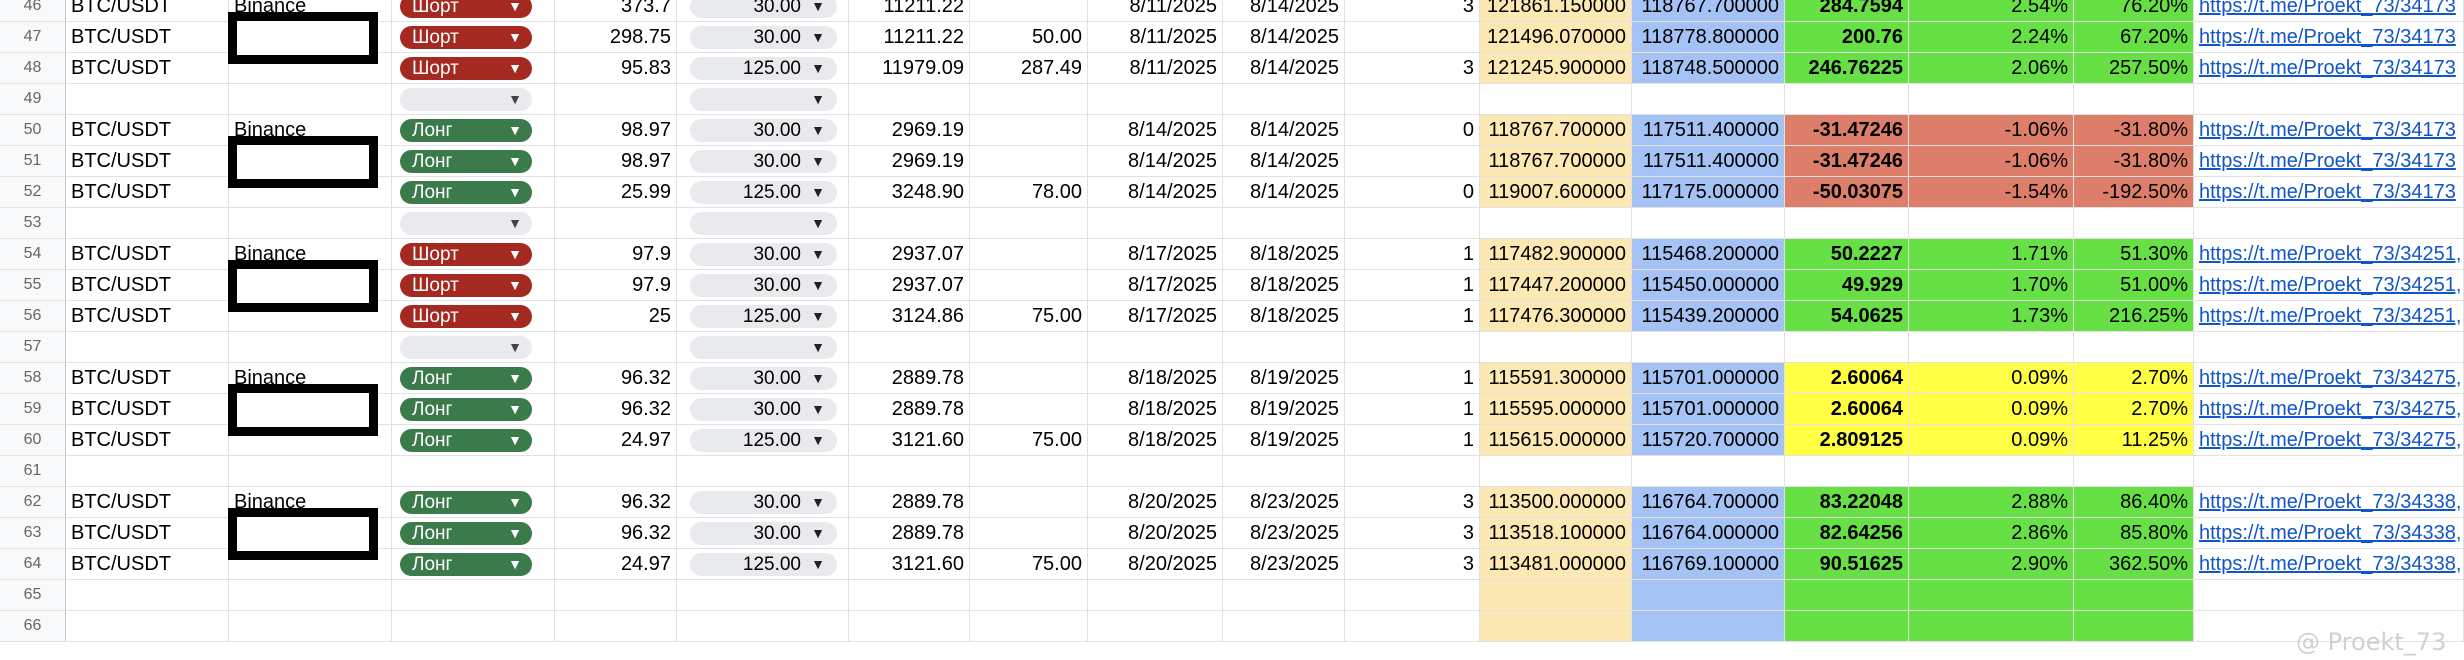 This screenshot has height=660, width=2464. I want to click on direction-cell: ▼, so click(473, 223).